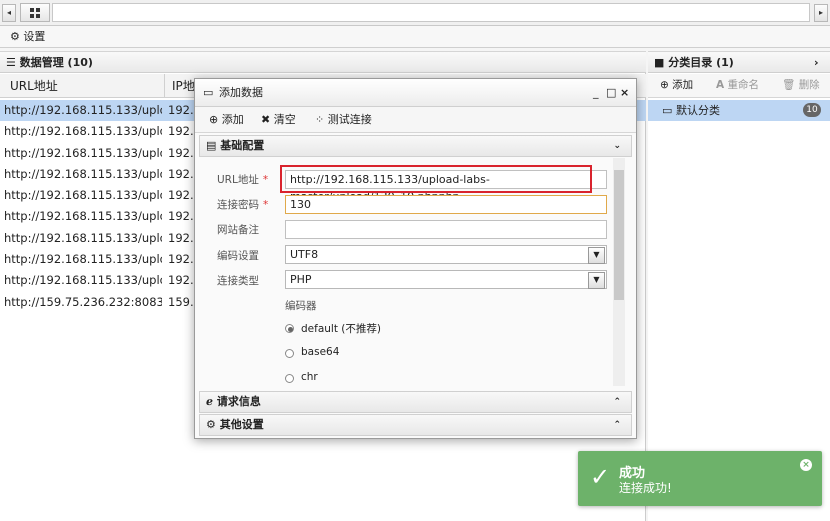 Image resolution: width=830 pixels, height=521 pixels. I want to click on encoder-option-base64-label: base64, so click(320, 352).